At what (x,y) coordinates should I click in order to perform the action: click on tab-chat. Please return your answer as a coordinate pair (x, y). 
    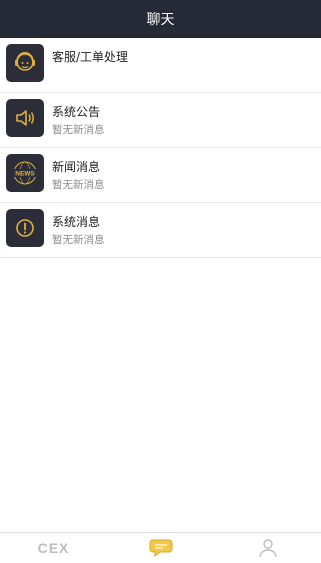
    Looking at the image, I should click on (160, 548).